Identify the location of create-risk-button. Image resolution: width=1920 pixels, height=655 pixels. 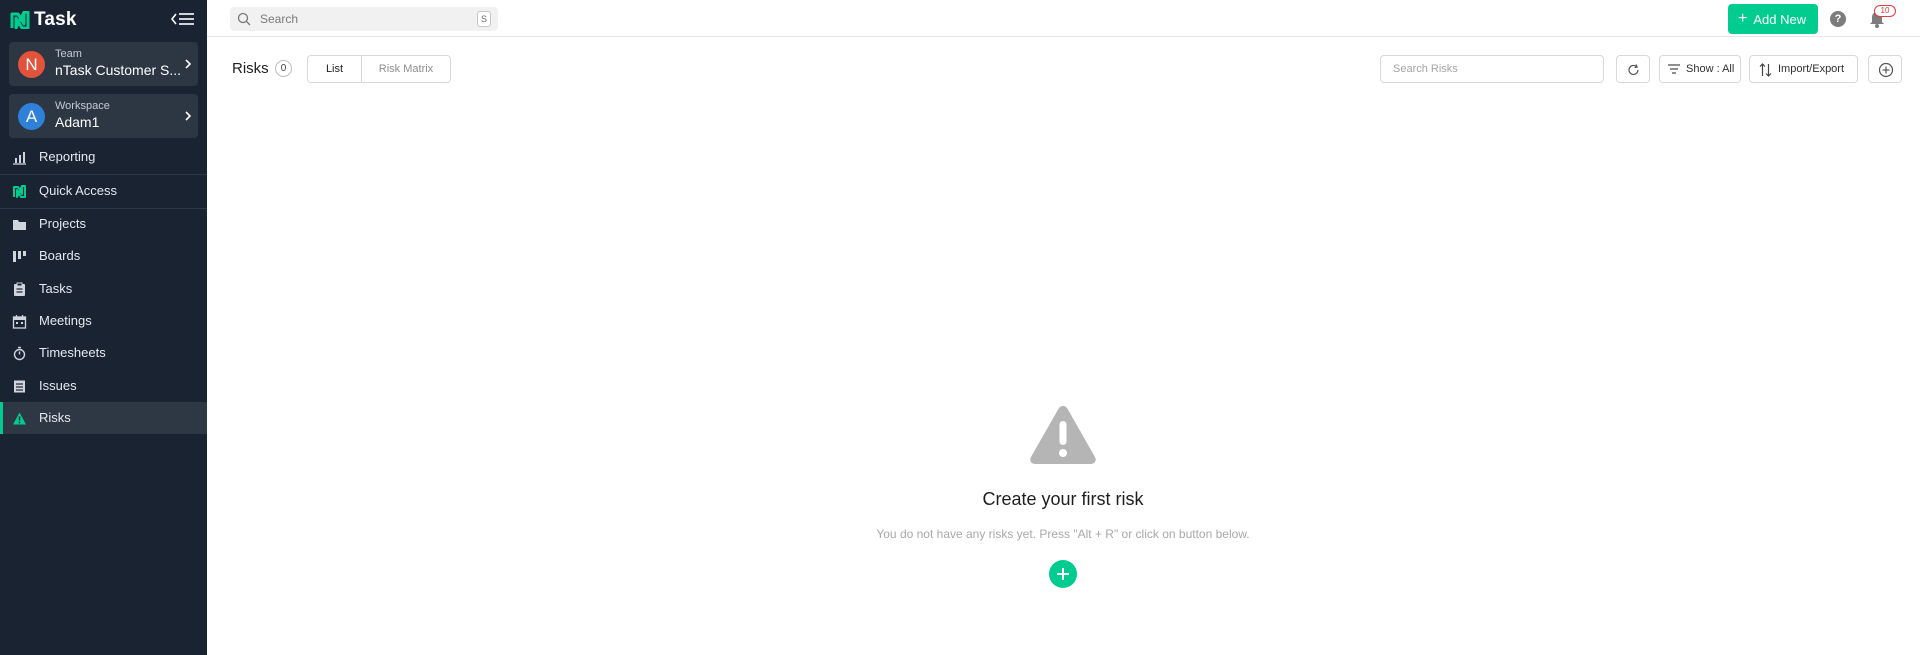
(1063, 574).